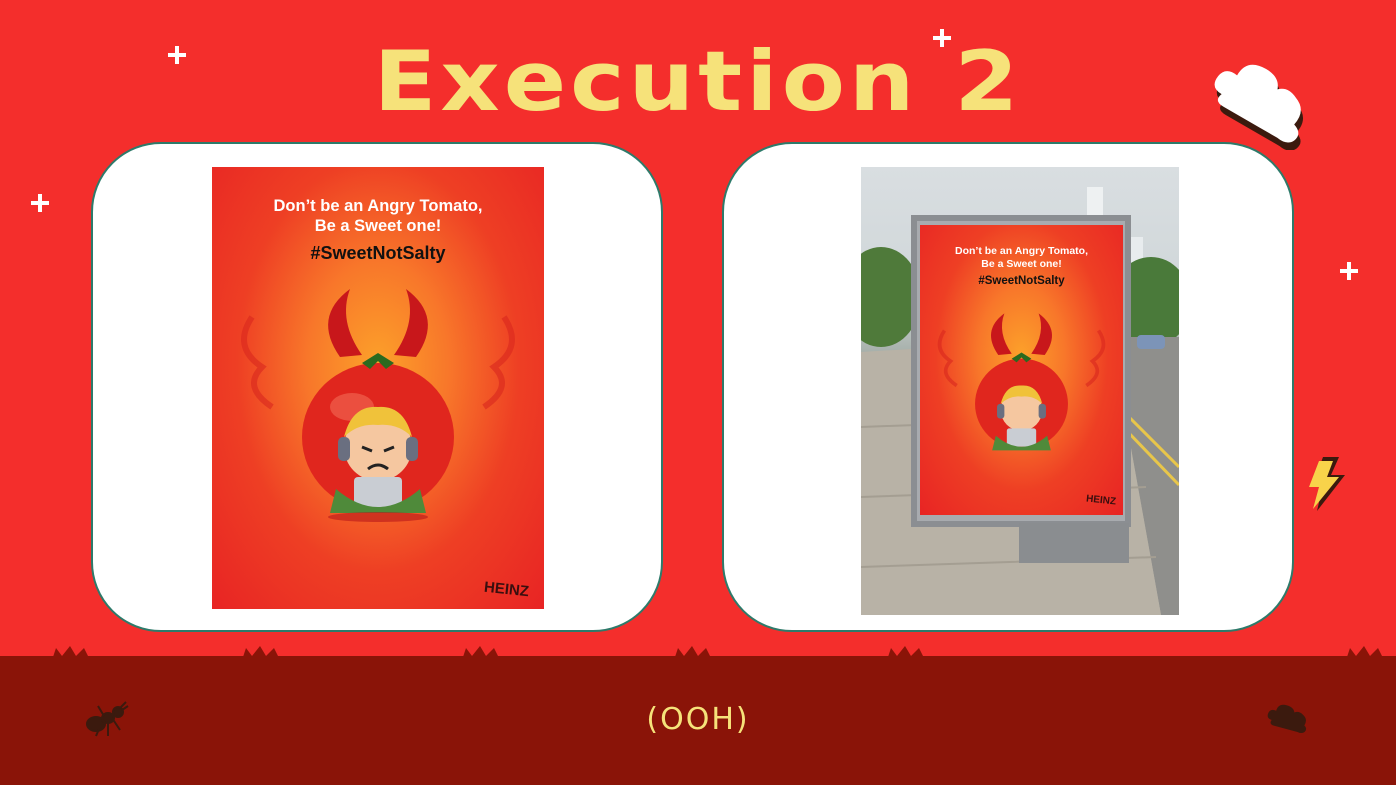 The width and height of the screenshot is (1396, 785). Describe the element at coordinates (698, 81) in the screenshot. I see `slide-title: Execution 2` at that location.